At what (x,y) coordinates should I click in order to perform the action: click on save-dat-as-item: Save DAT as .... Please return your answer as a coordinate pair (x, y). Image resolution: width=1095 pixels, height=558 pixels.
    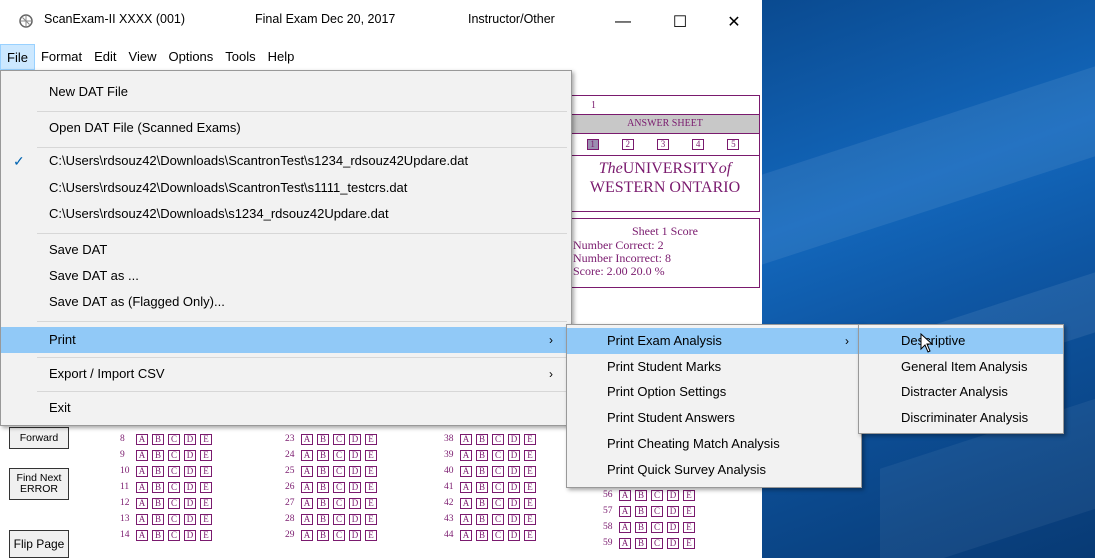
    Looking at the image, I should click on (286, 276).